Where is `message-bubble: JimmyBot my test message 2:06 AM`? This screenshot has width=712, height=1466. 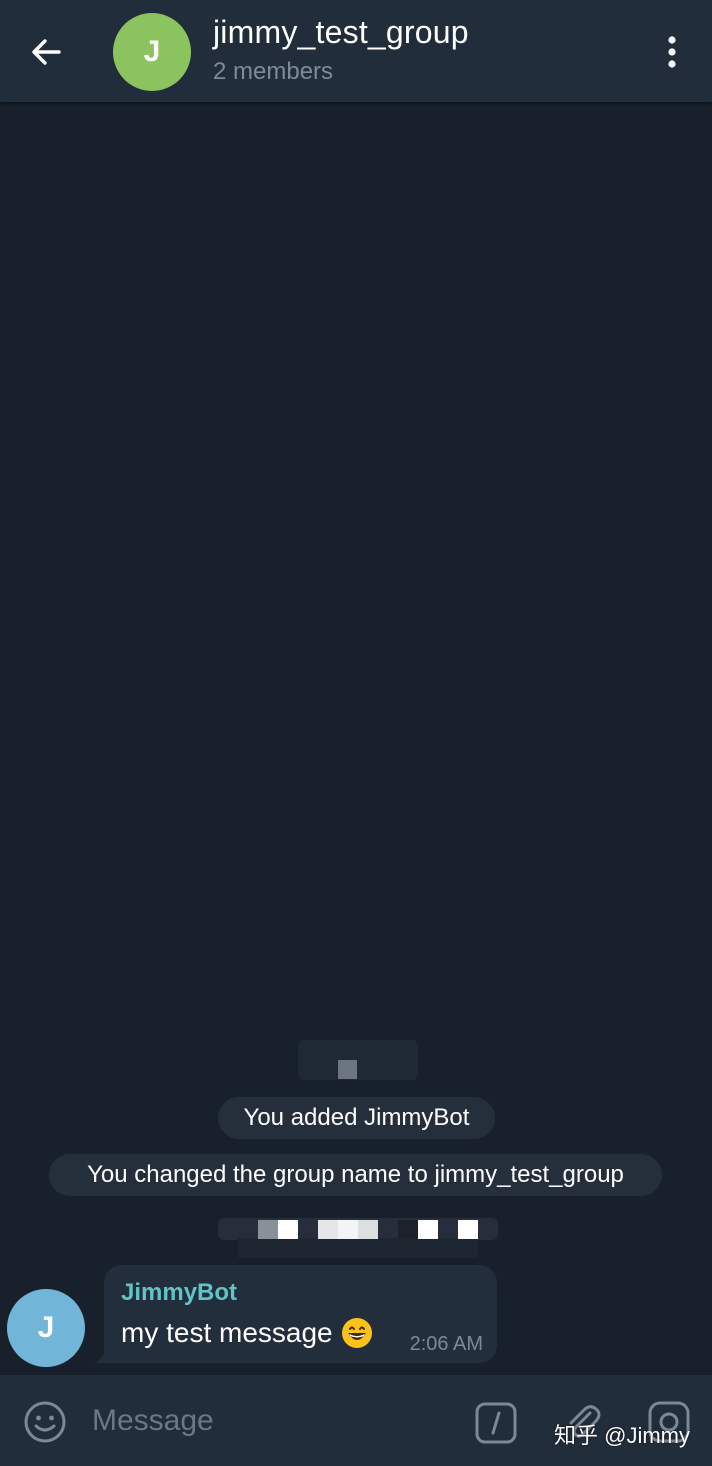 message-bubble: JimmyBot my test message 2:06 AM is located at coordinates (300, 1314).